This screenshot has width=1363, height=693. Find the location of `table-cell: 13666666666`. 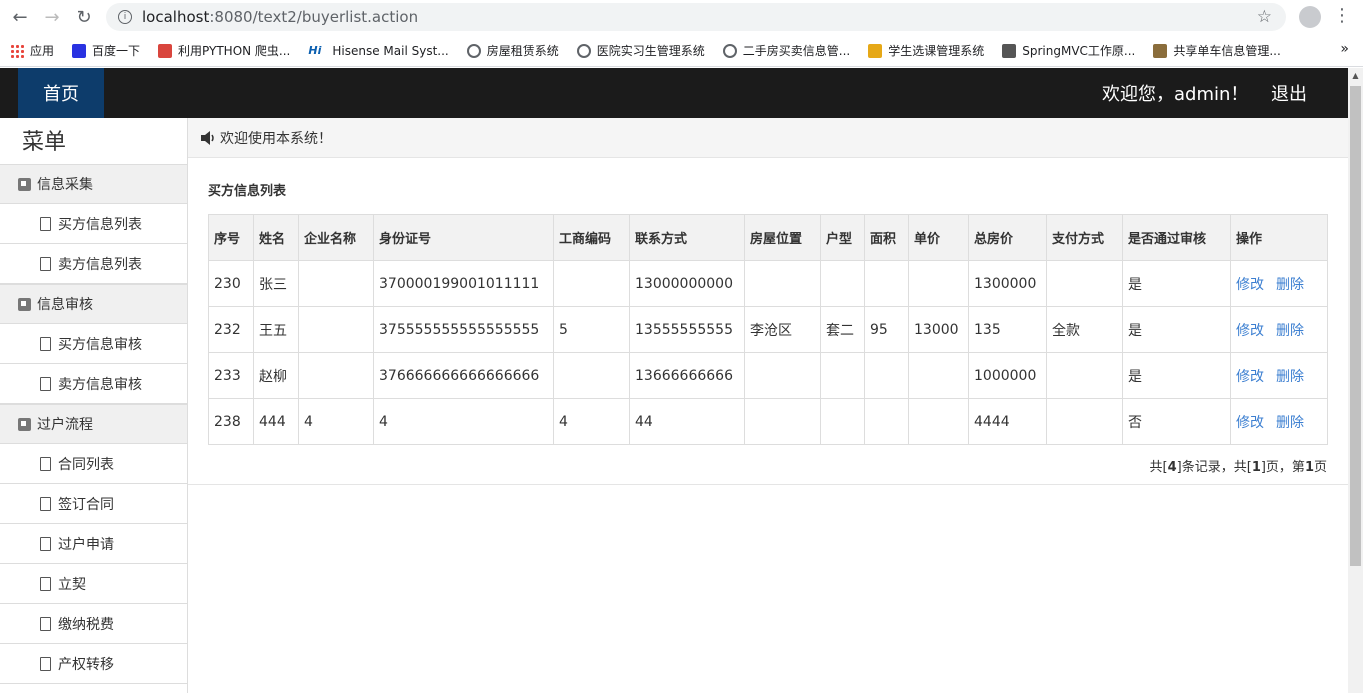

table-cell: 13666666666 is located at coordinates (687, 375).